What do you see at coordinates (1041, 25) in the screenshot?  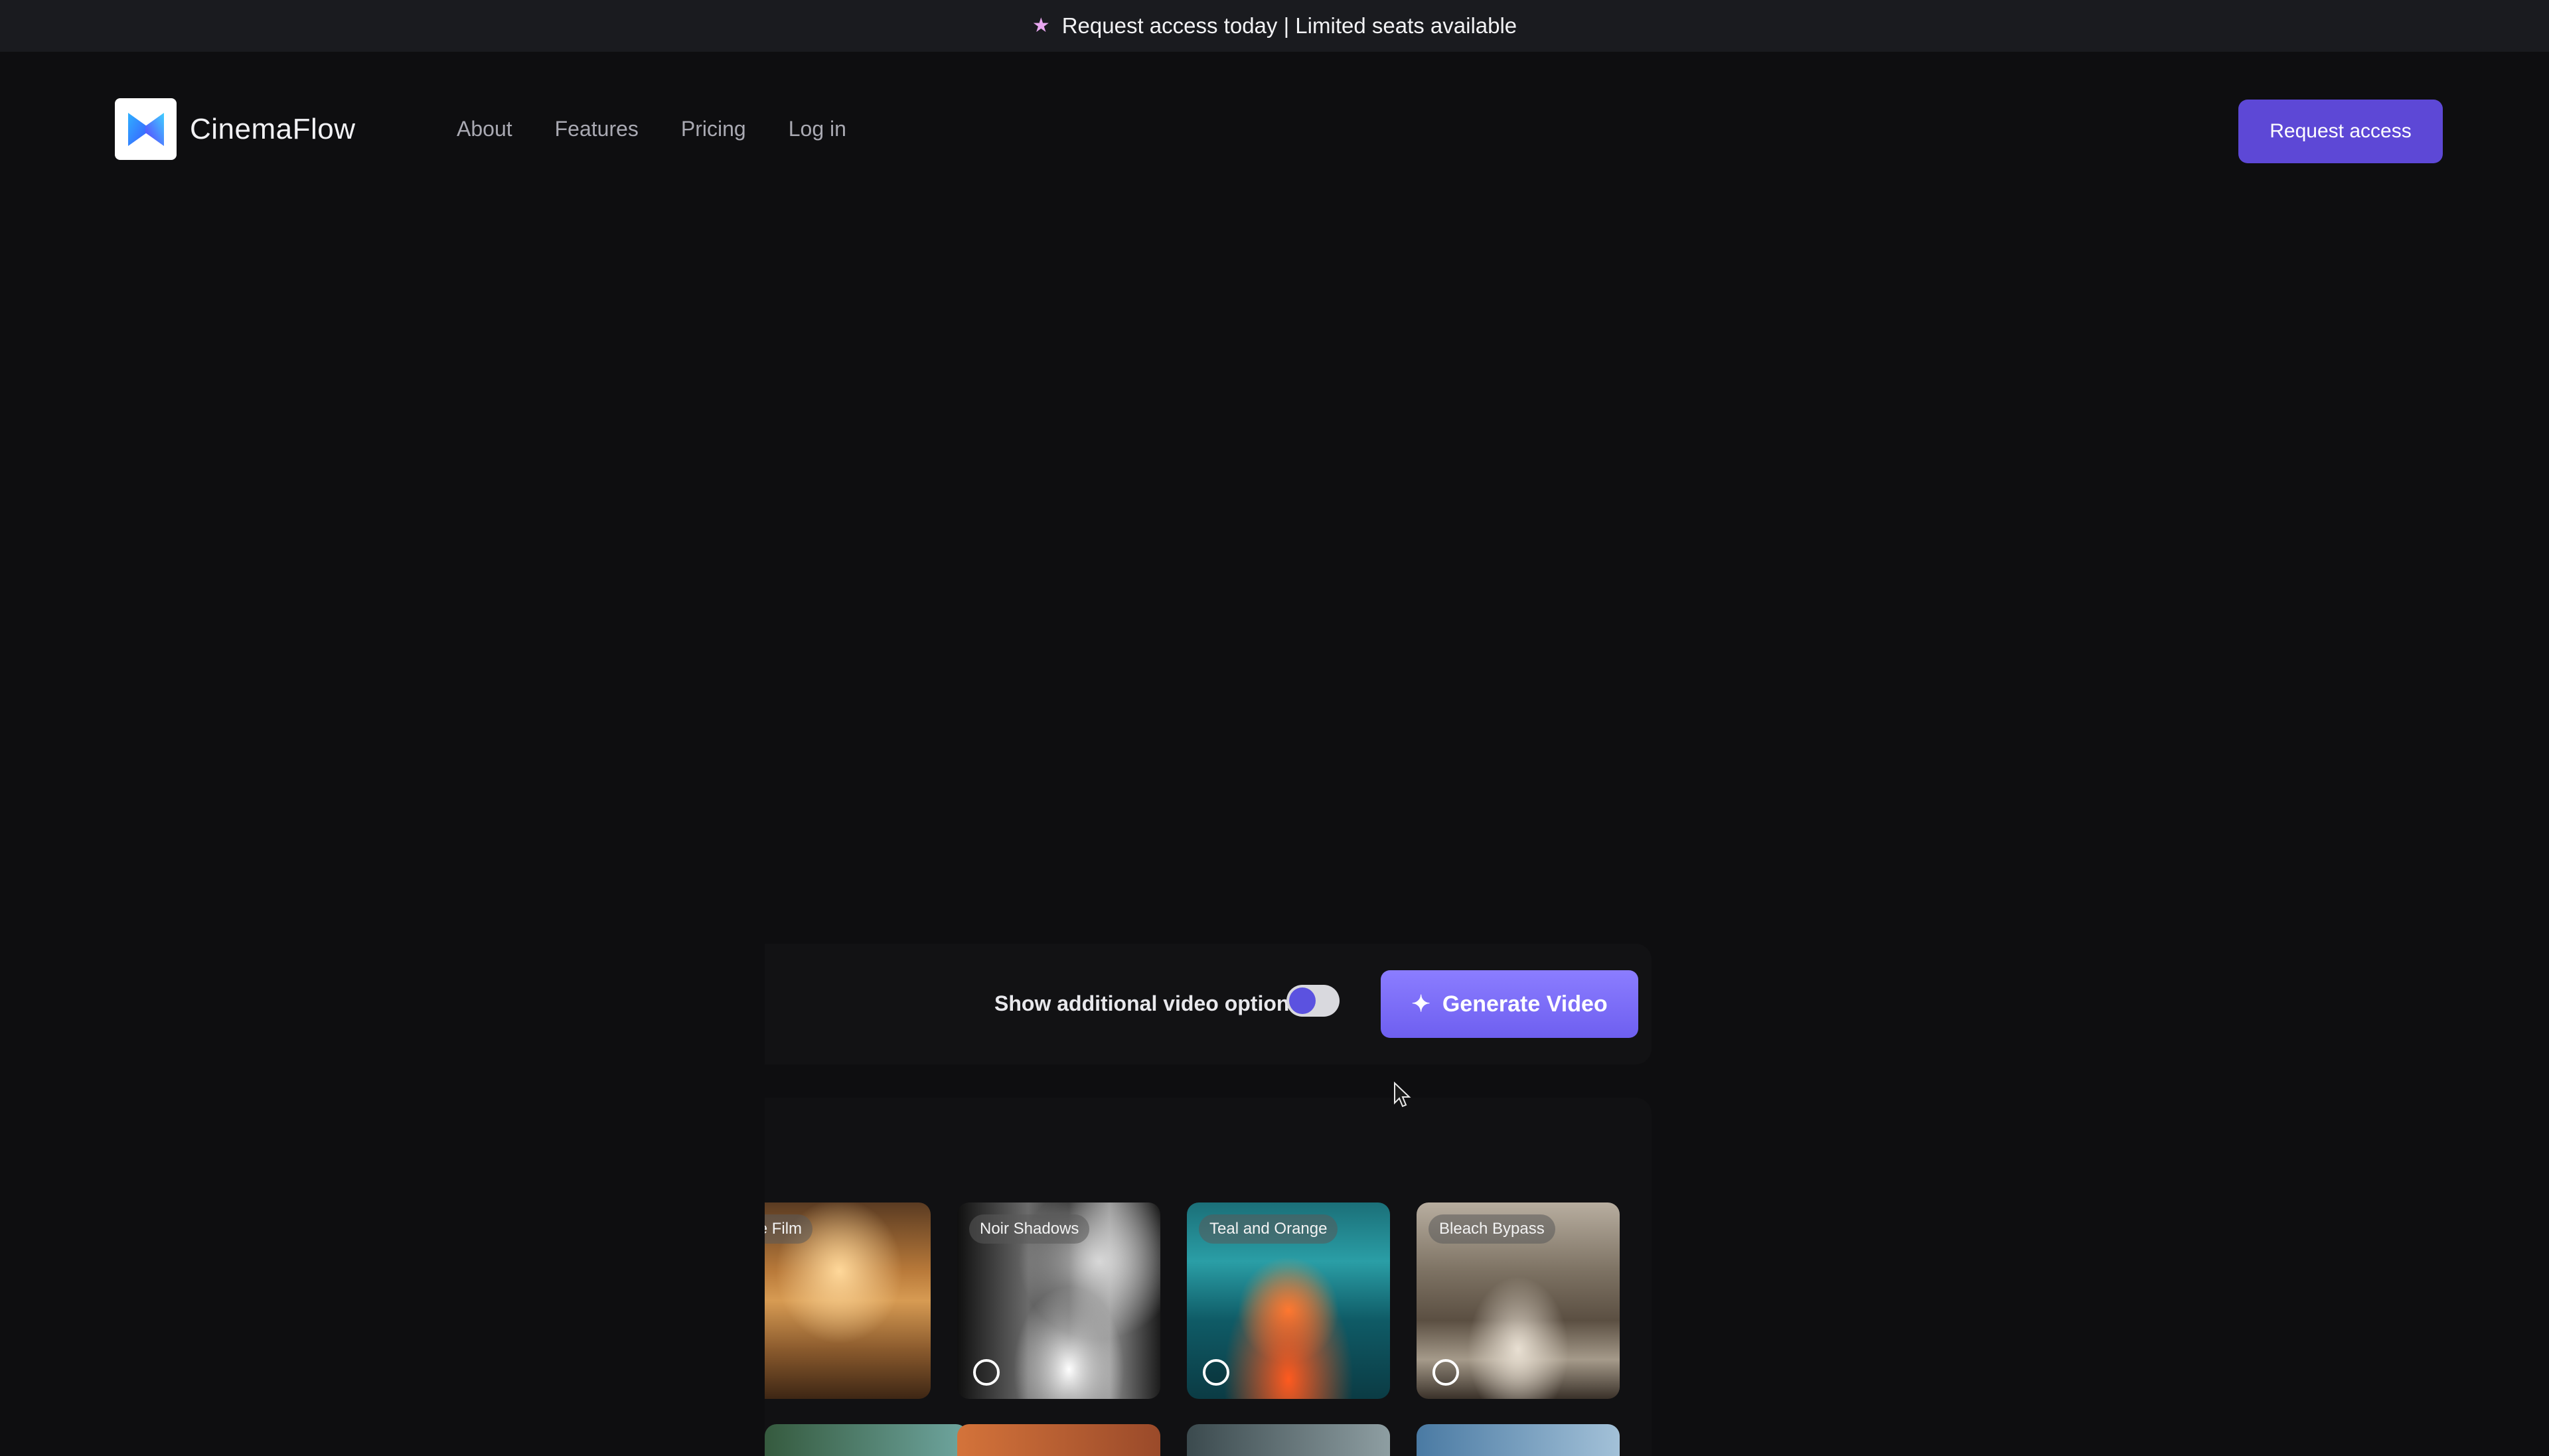 I see `star-icon: ★` at bounding box center [1041, 25].